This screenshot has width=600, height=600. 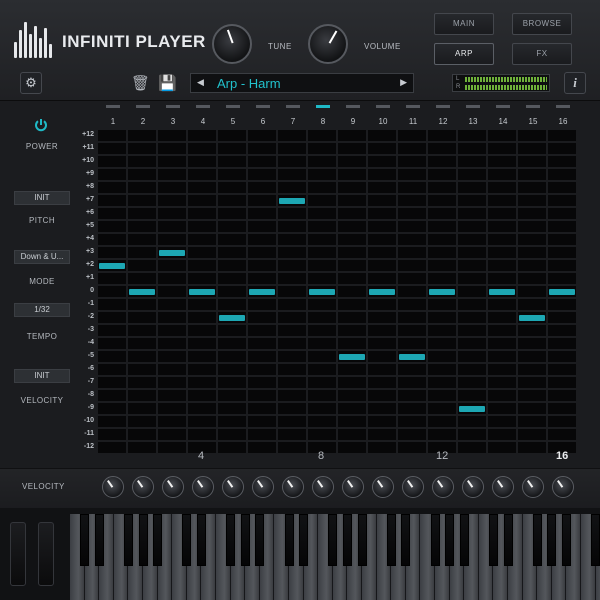 What do you see at coordinates (41, 125) in the screenshot?
I see `power-icon` at bounding box center [41, 125].